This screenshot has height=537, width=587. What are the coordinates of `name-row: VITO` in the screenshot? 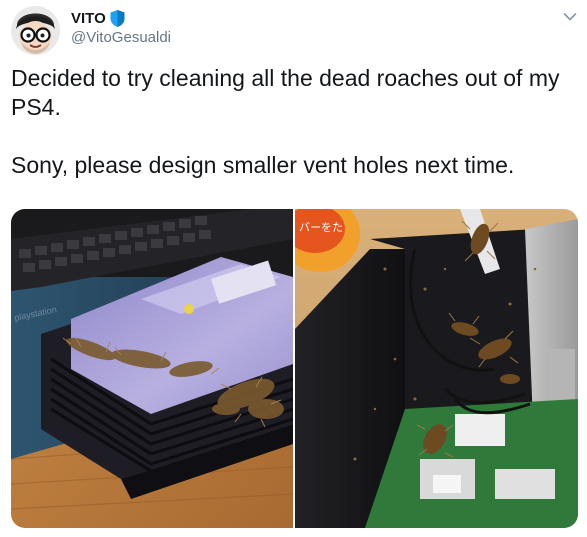 It's located at (121, 18).